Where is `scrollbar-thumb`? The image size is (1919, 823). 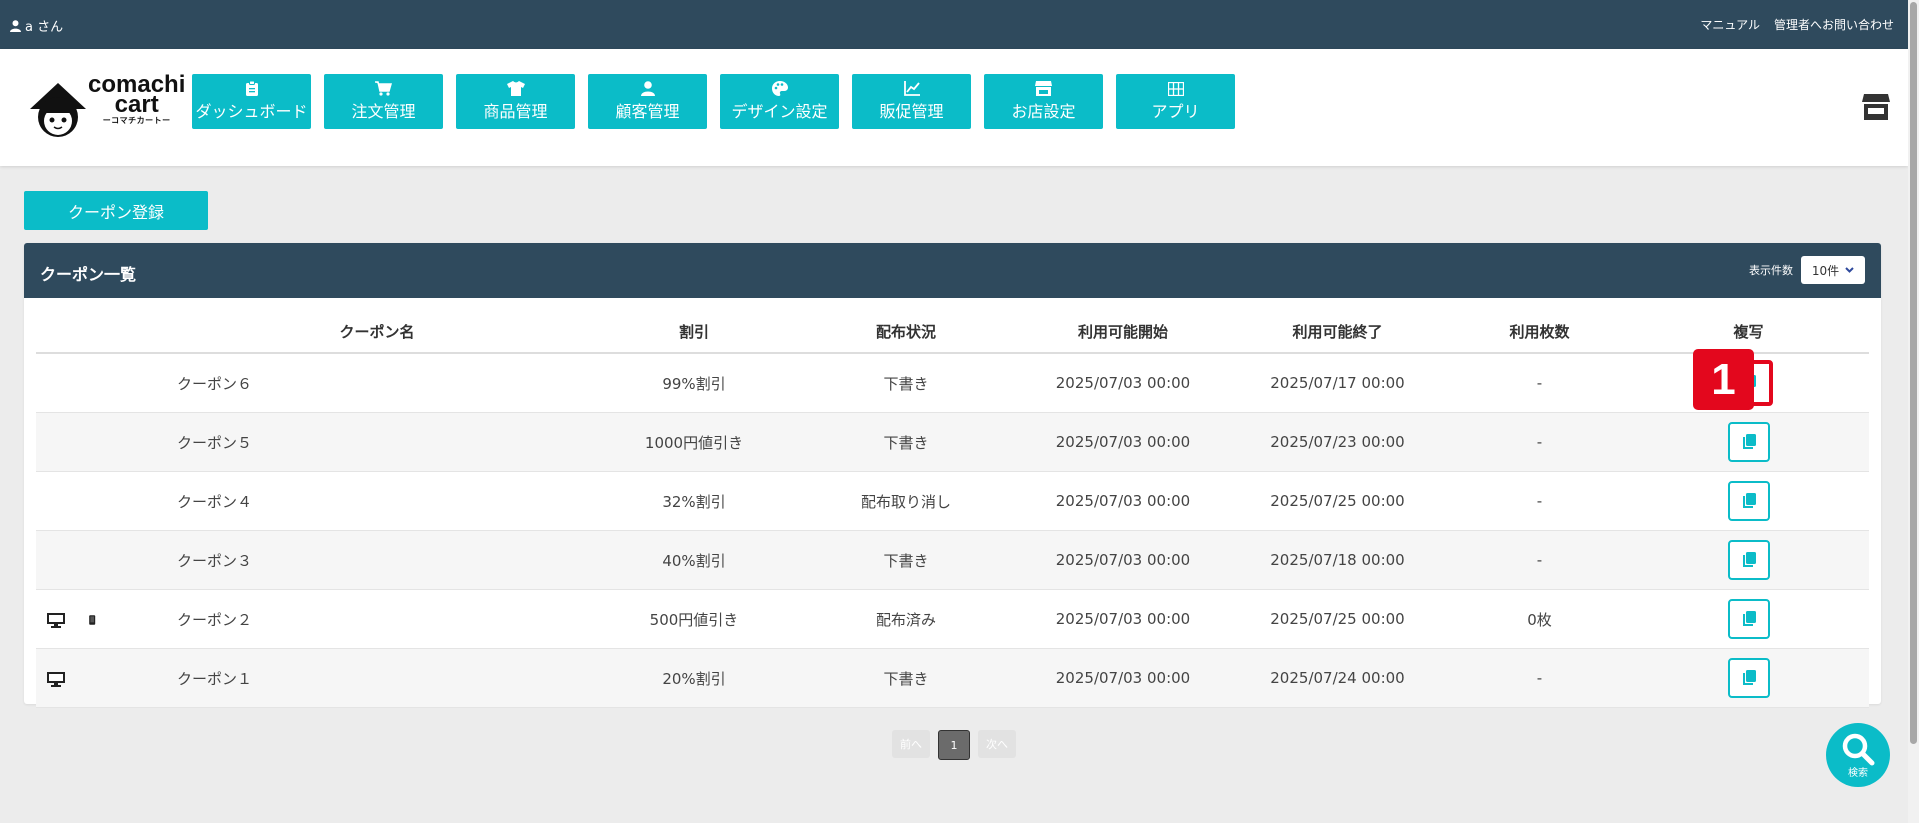
scrollbar-thumb is located at coordinates (1913, 373).